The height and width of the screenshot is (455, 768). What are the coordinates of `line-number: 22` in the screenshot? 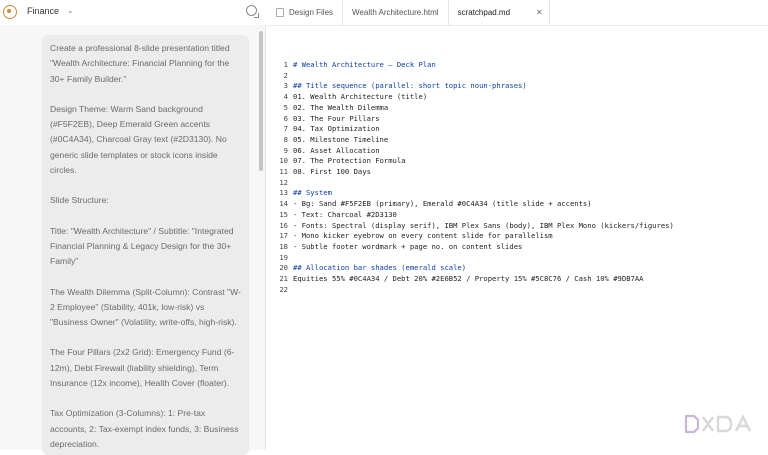 It's located at (283, 289).